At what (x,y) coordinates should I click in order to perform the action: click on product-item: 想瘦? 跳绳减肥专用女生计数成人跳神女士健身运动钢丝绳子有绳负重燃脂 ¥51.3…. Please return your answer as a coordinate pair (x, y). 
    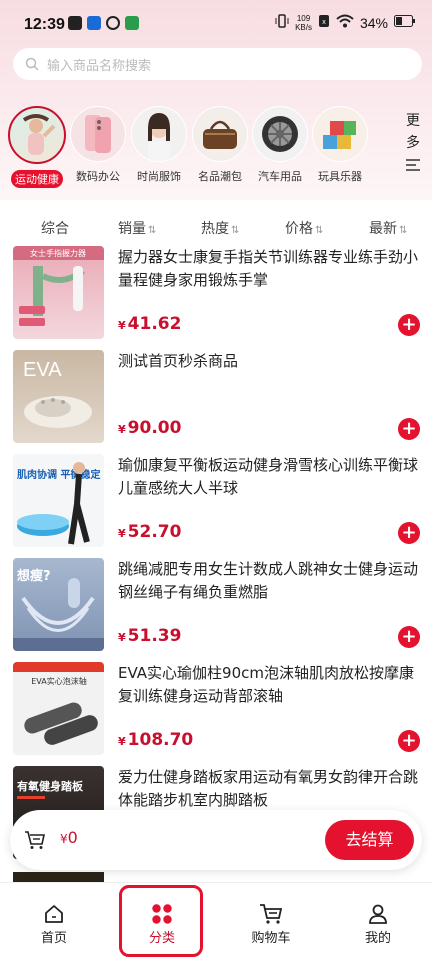
    Looking at the image, I should click on (216, 610).